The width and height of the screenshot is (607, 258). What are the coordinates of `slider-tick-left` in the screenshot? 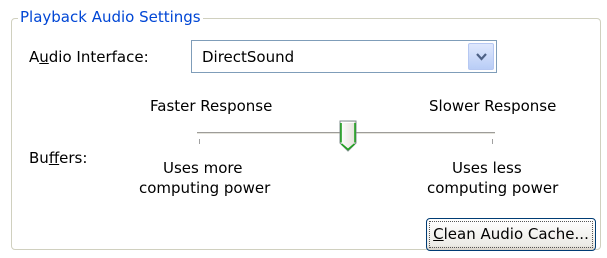 It's located at (199, 141).